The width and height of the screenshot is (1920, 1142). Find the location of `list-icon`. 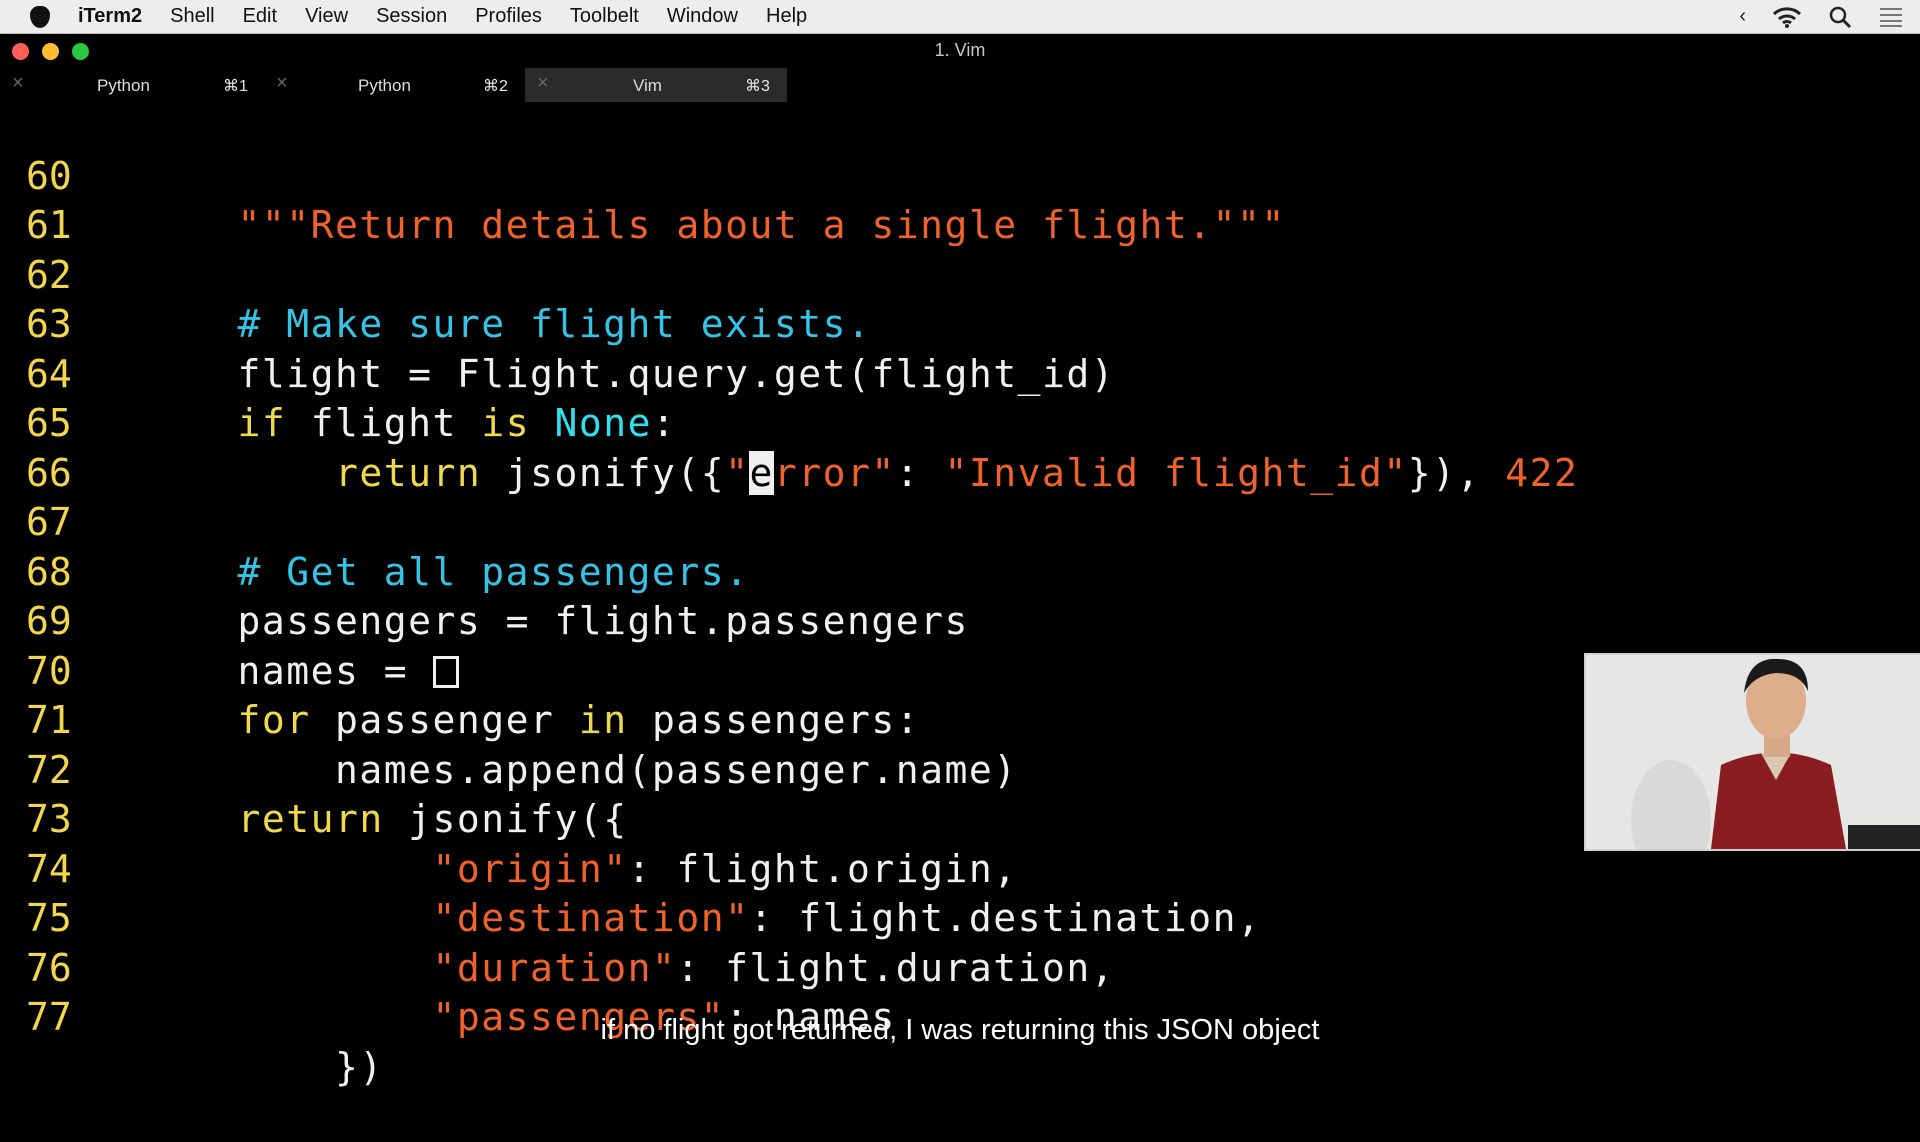

list-icon is located at coordinates (1891, 17).